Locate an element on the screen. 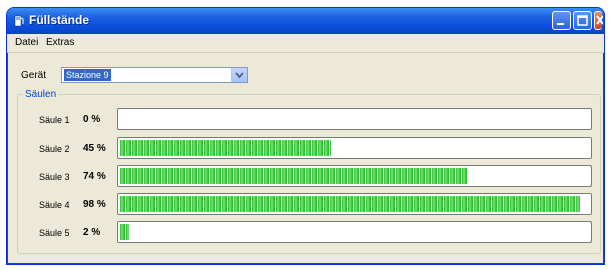 Image resolution: width=609 pixels, height=269 pixels. title-bar: Füllstände is located at coordinates (305, 21).